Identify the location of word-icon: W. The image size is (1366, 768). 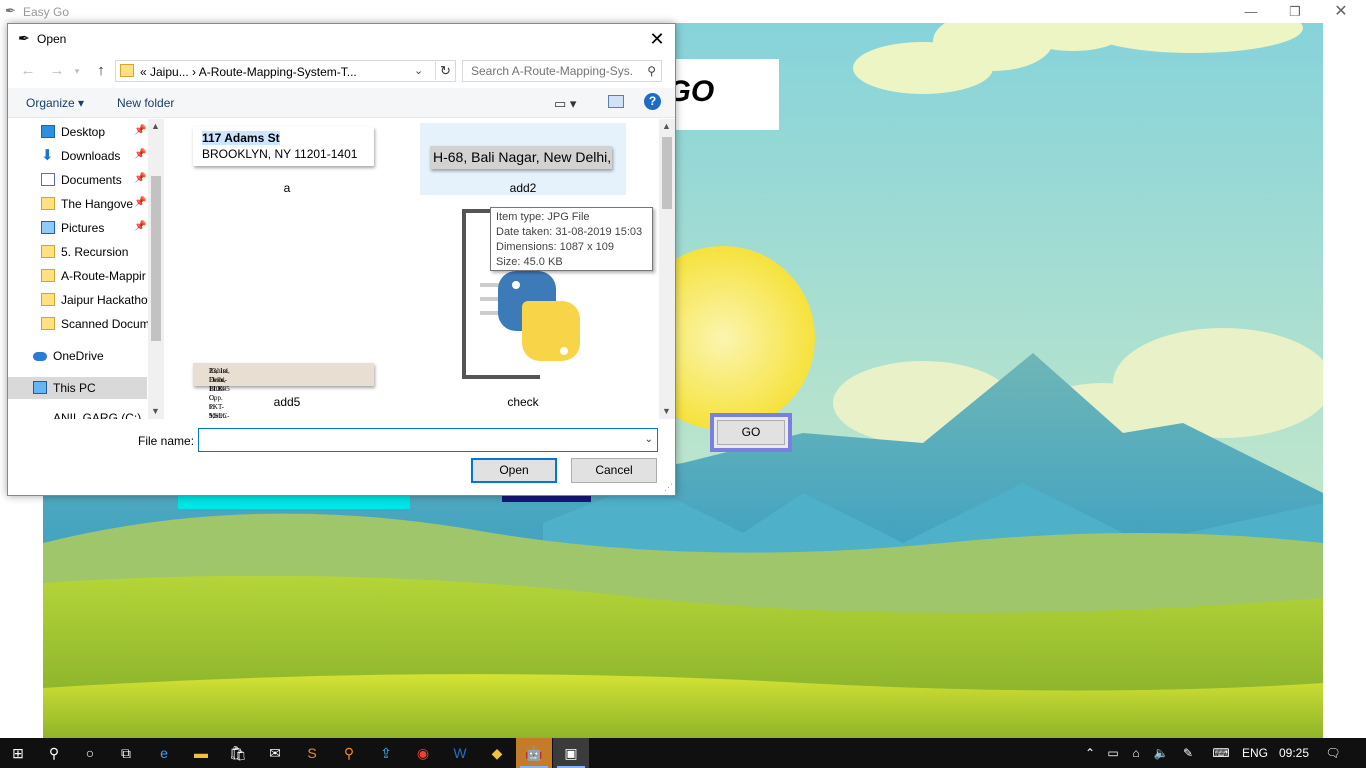
(460, 753).